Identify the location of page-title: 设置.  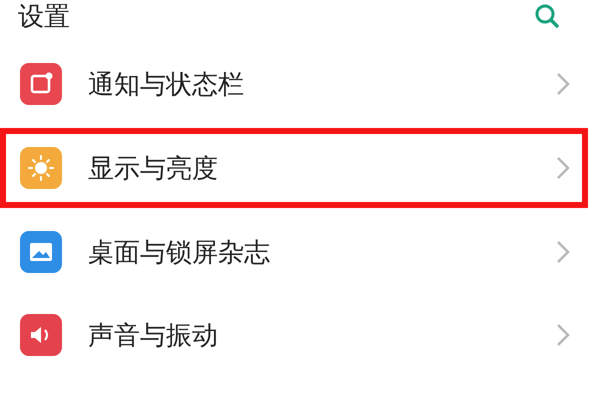
(44, 17).